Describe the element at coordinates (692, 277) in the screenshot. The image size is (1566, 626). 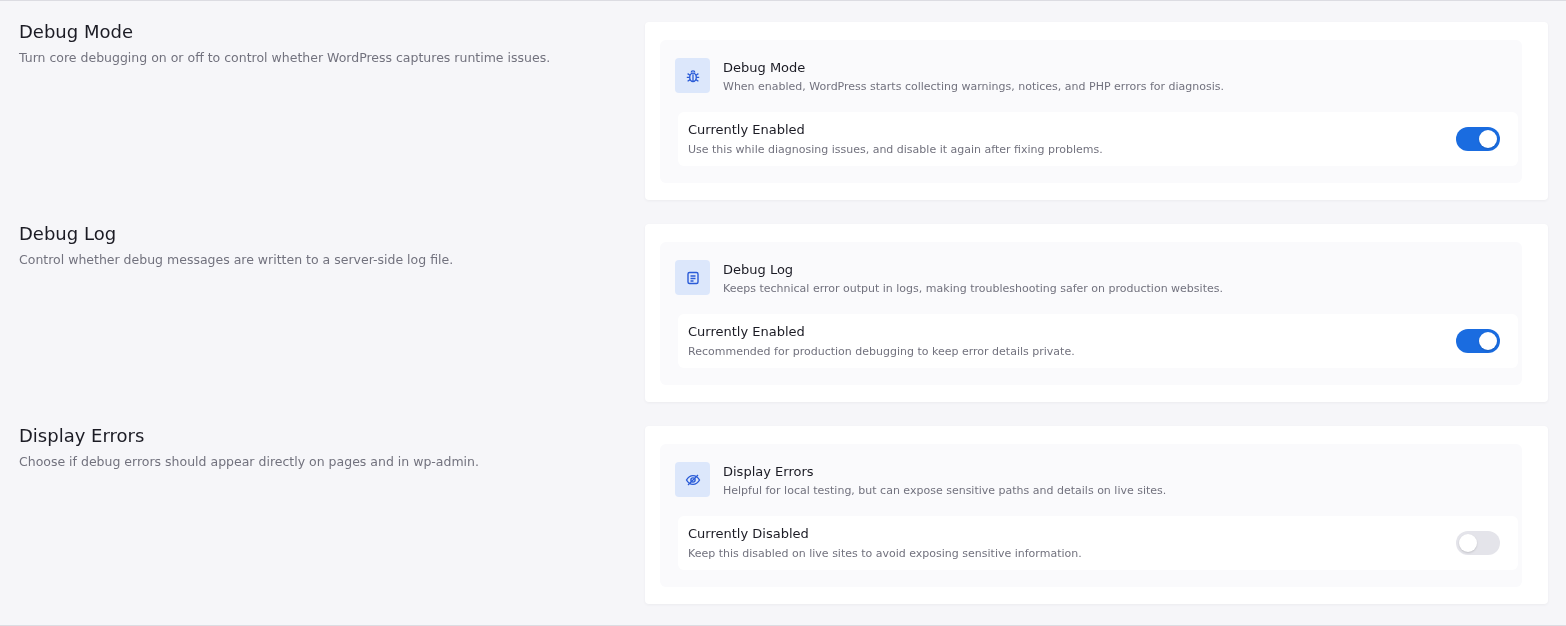
I see `document-icon` at that location.